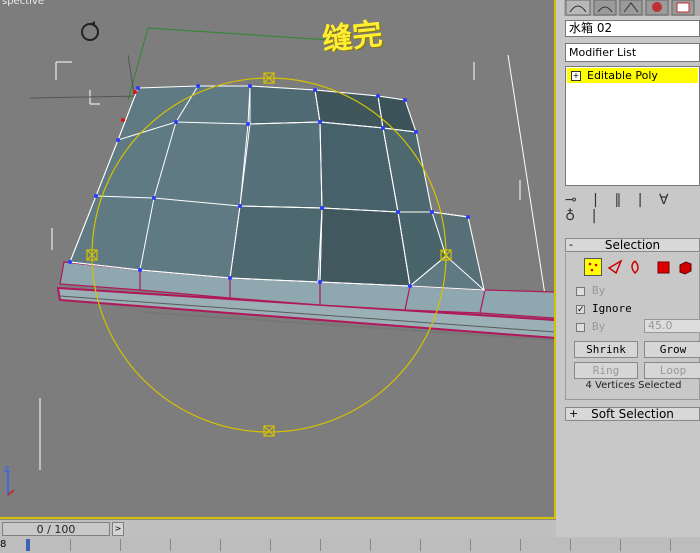  I want to click on ring-button: Ring, so click(606, 370).